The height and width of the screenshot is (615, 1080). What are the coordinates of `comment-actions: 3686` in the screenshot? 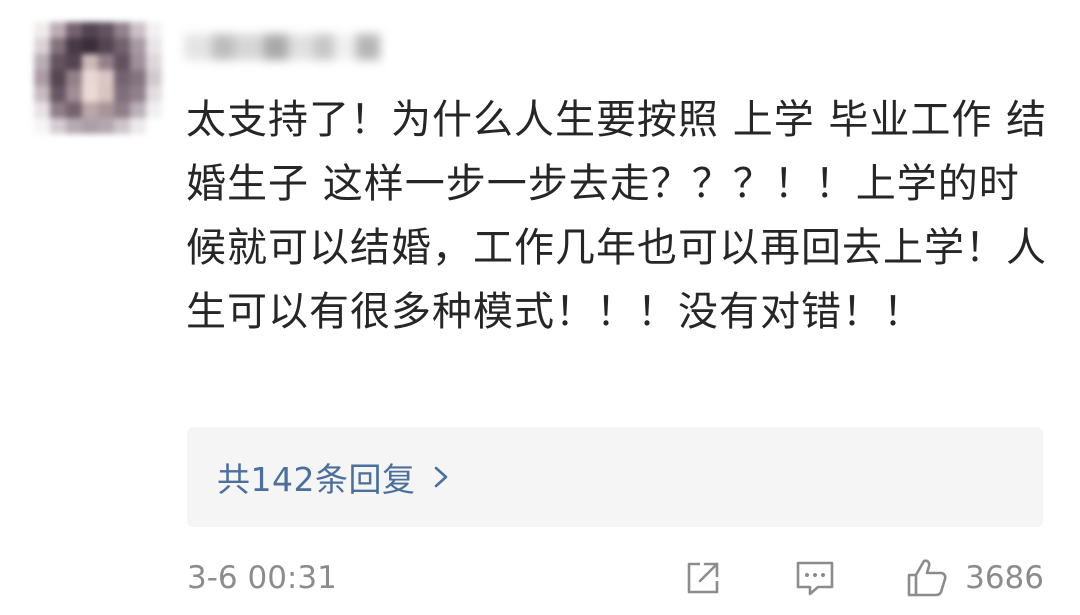 It's located at (862, 578).